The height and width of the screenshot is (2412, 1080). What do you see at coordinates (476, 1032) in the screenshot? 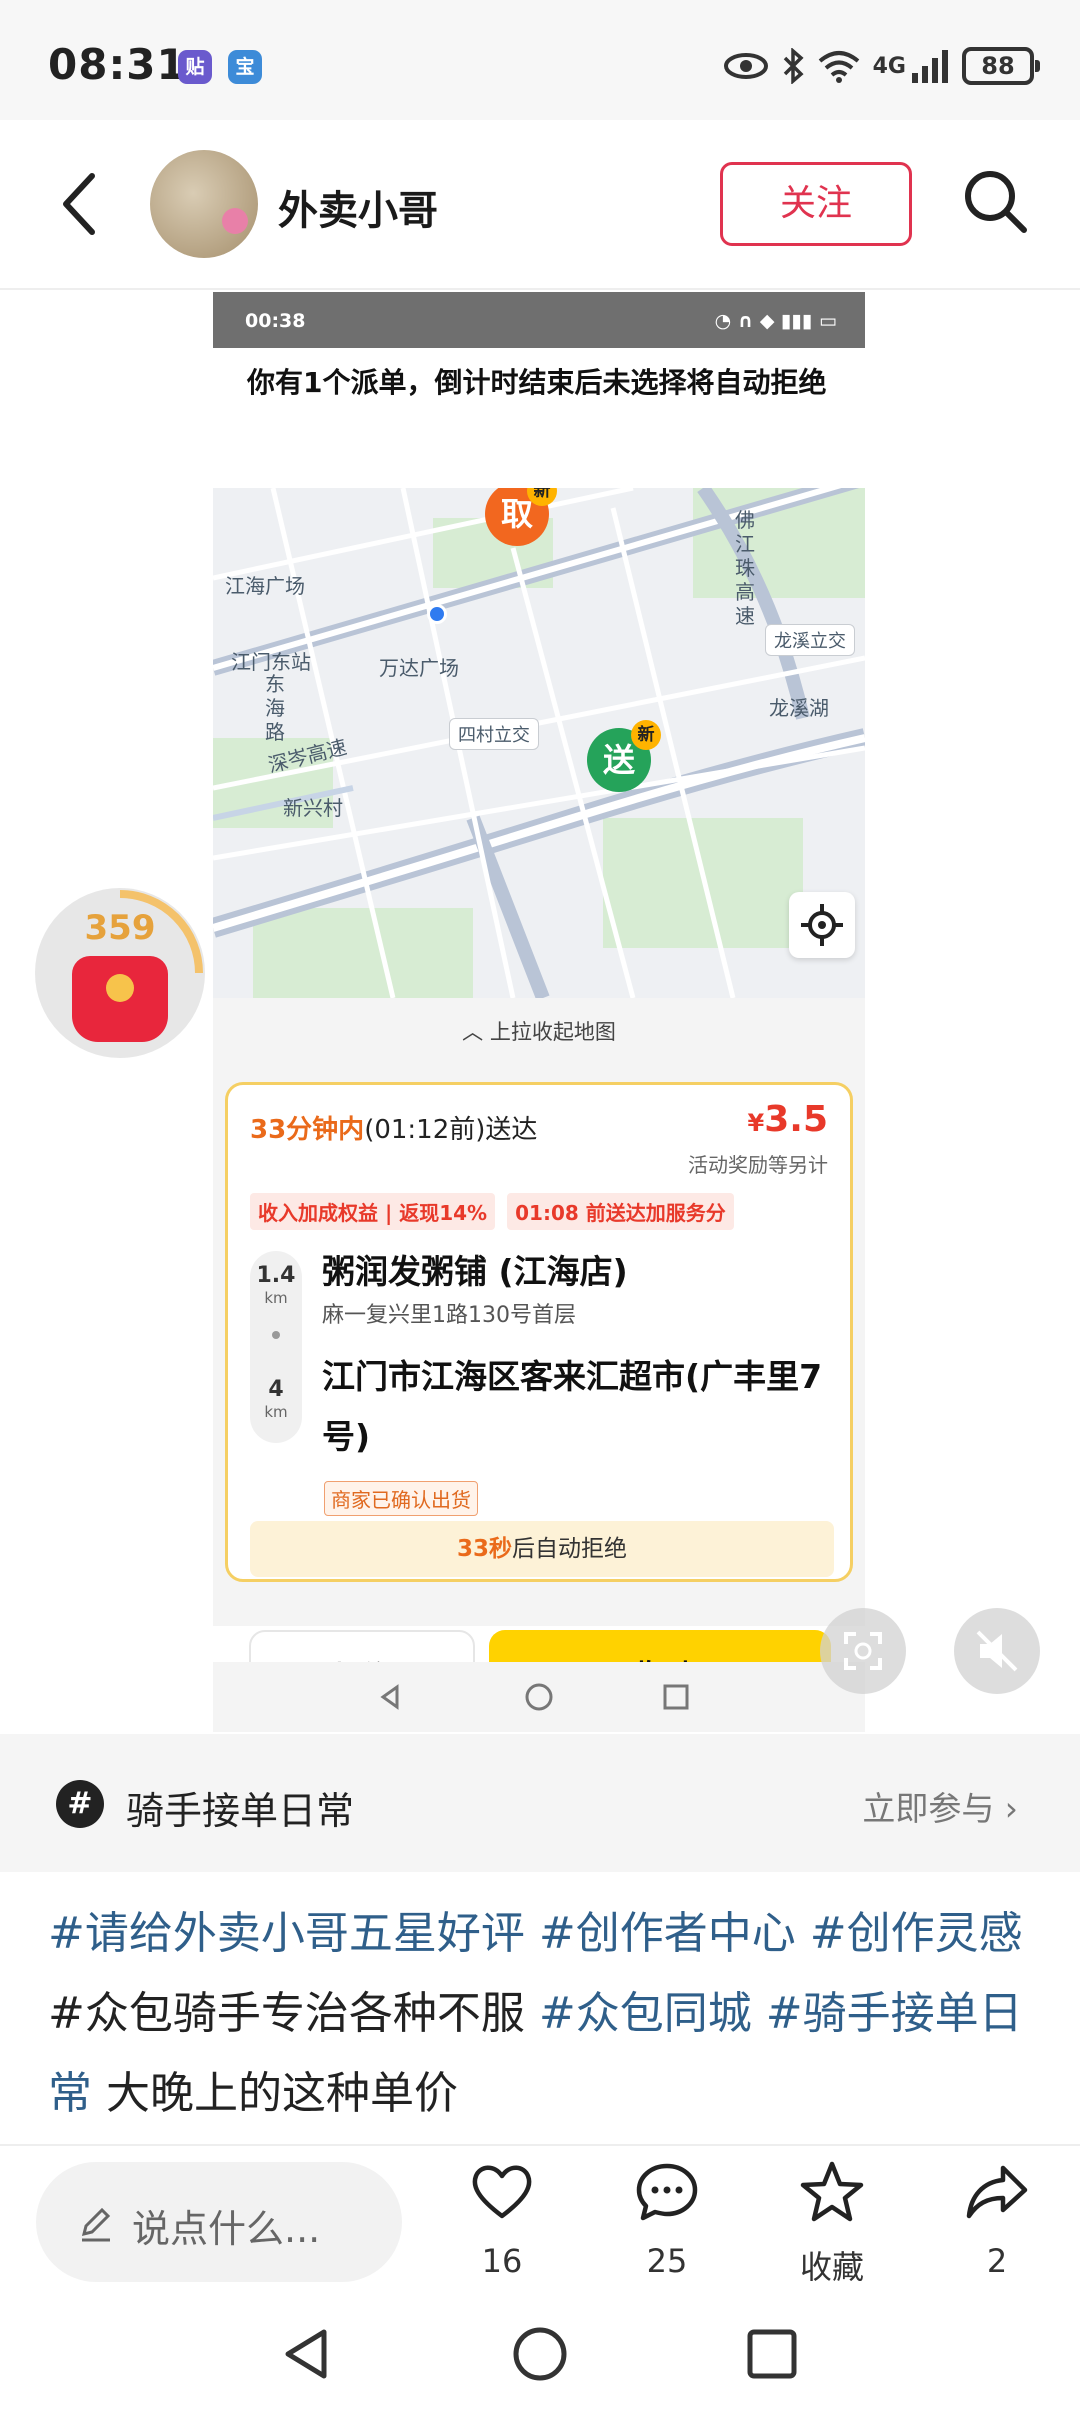
I see `chevron-up-icon: ︿` at bounding box center [476, 1032].